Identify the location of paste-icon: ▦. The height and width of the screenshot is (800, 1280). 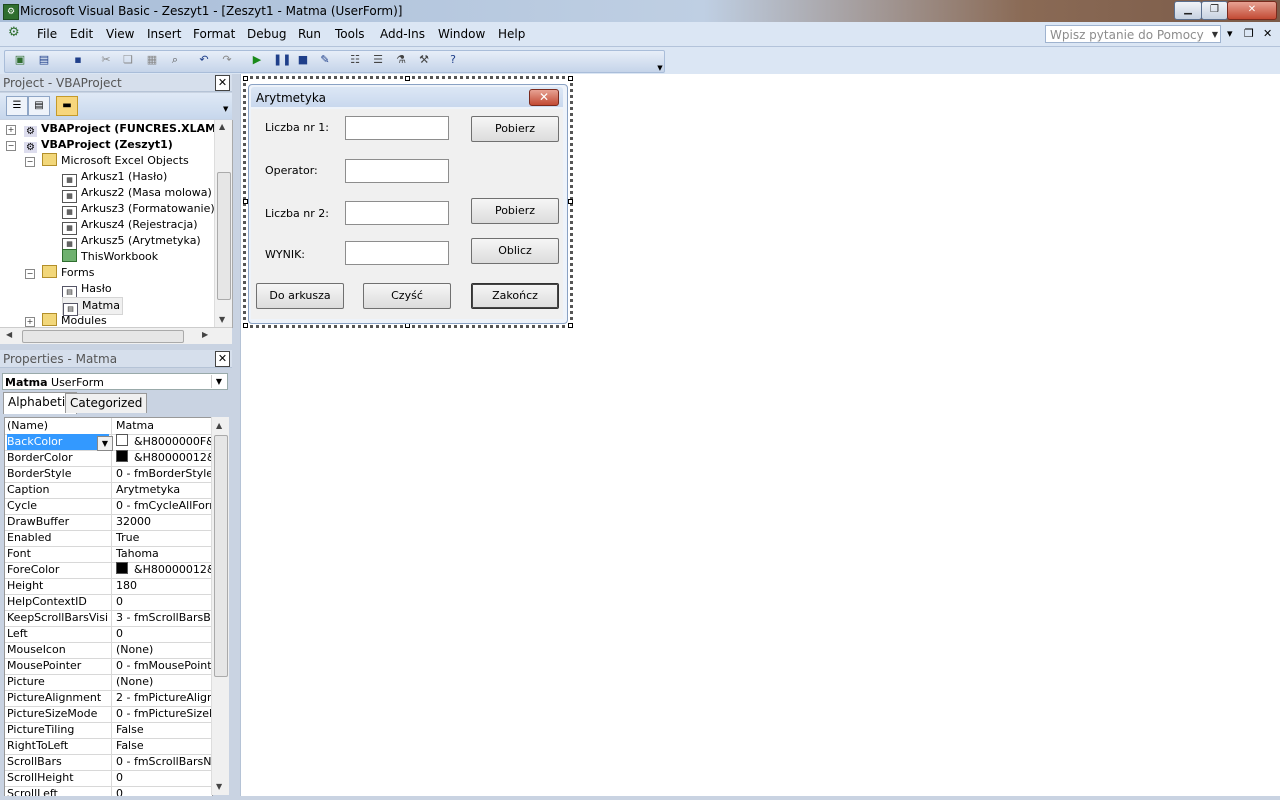
(152, 60).